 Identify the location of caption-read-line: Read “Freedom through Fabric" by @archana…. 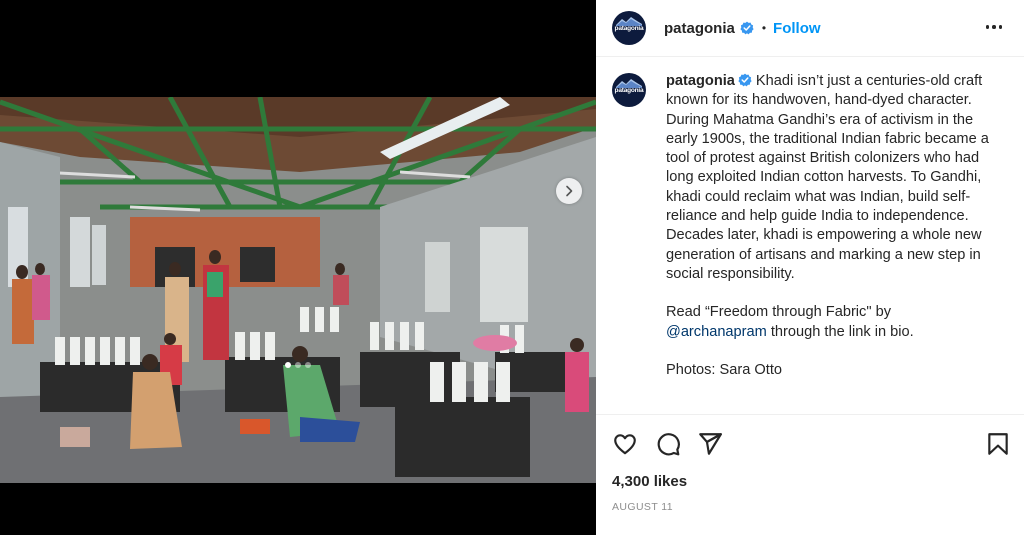
(834, 322).